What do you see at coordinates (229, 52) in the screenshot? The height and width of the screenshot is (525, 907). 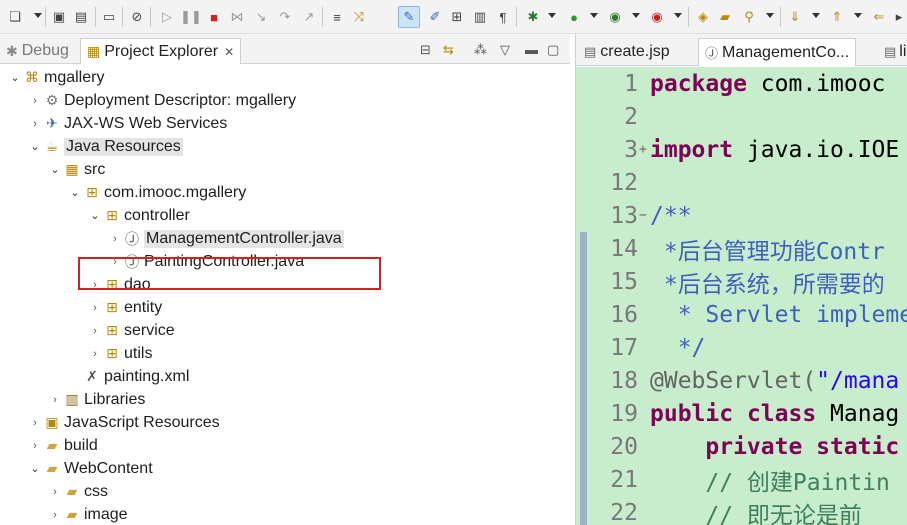 I see `close-icon: ✕` at bounding box center [229, 52].